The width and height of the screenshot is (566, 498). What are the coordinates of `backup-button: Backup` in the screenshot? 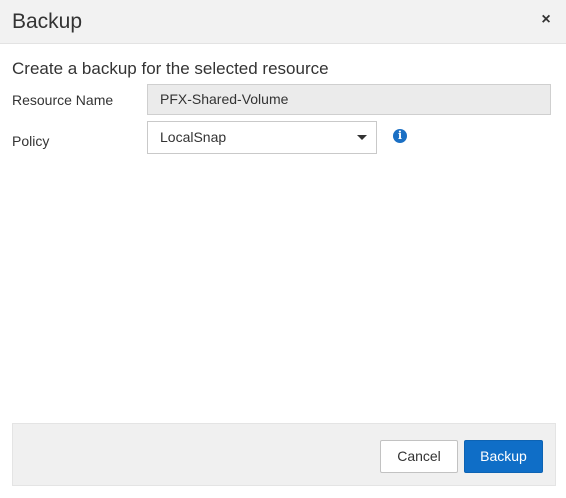 It's located at (503, 456).